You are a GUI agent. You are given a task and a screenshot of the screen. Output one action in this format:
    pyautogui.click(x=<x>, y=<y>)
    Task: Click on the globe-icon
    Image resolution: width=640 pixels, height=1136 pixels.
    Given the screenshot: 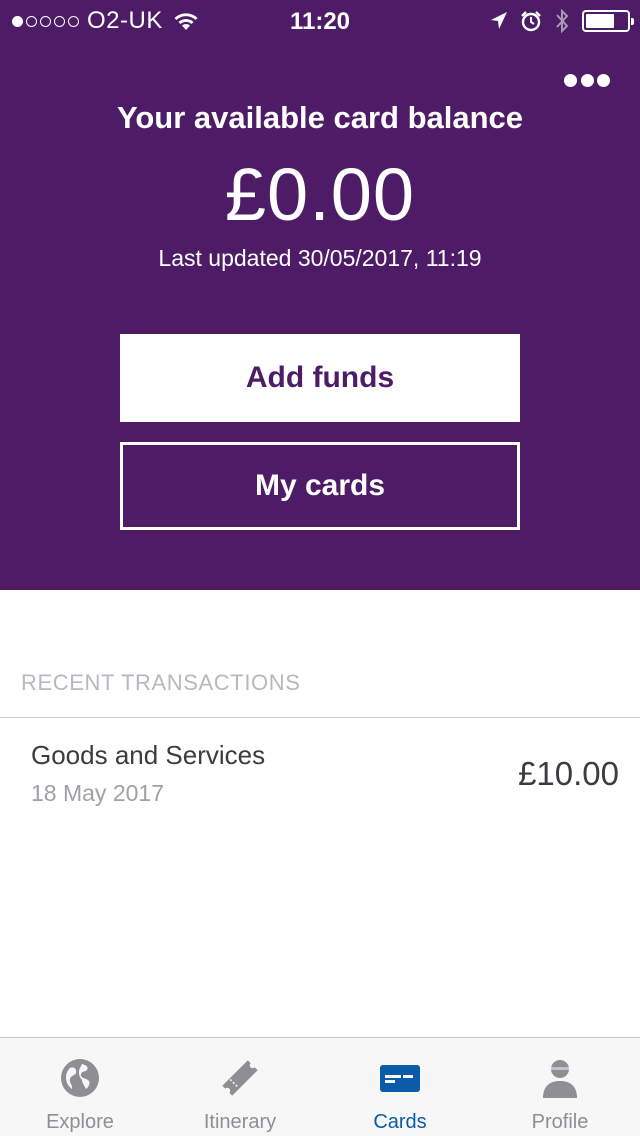 What is the action you would take?
    pyautogui.click(x=80, y=1078)
    